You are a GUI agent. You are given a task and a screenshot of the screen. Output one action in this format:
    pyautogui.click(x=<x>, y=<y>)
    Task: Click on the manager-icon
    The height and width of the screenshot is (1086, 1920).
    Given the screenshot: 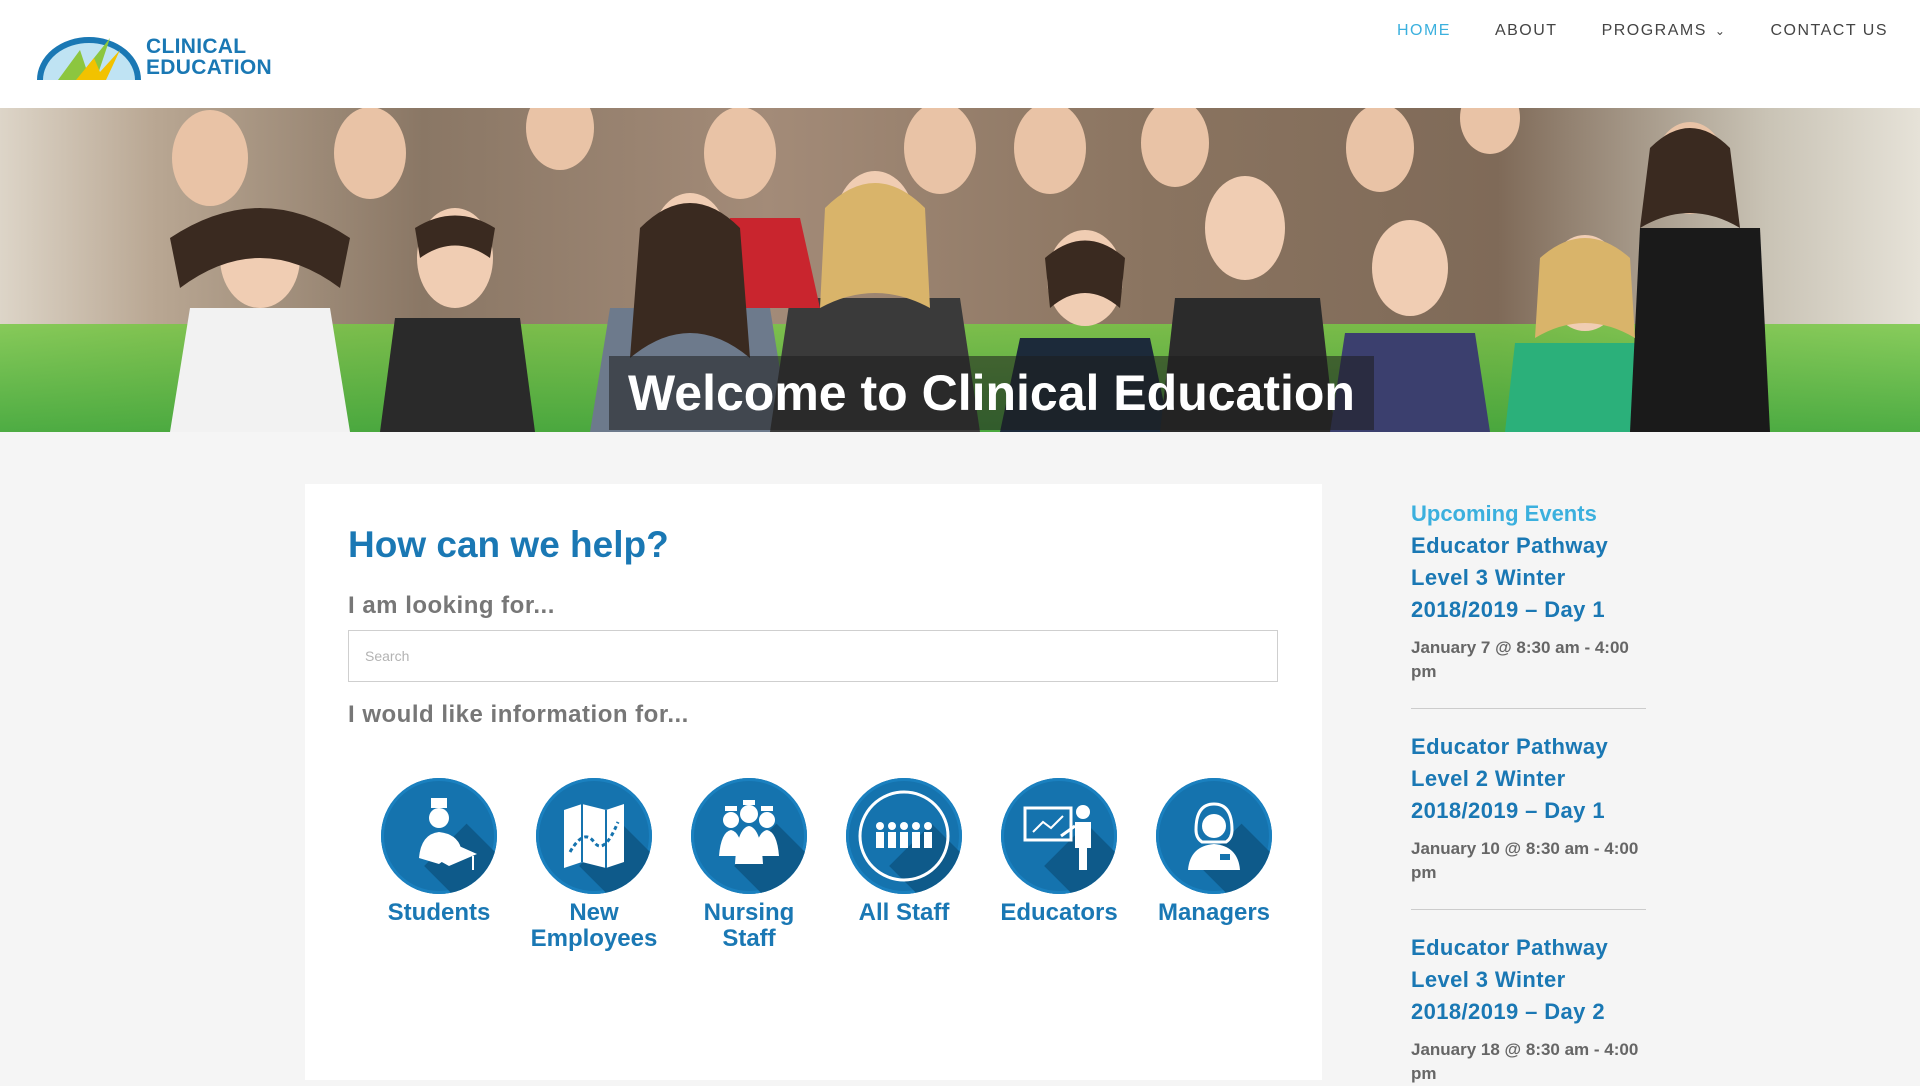 What is the action you would take?
    pyautogui.click(x=1214, y=836)
    